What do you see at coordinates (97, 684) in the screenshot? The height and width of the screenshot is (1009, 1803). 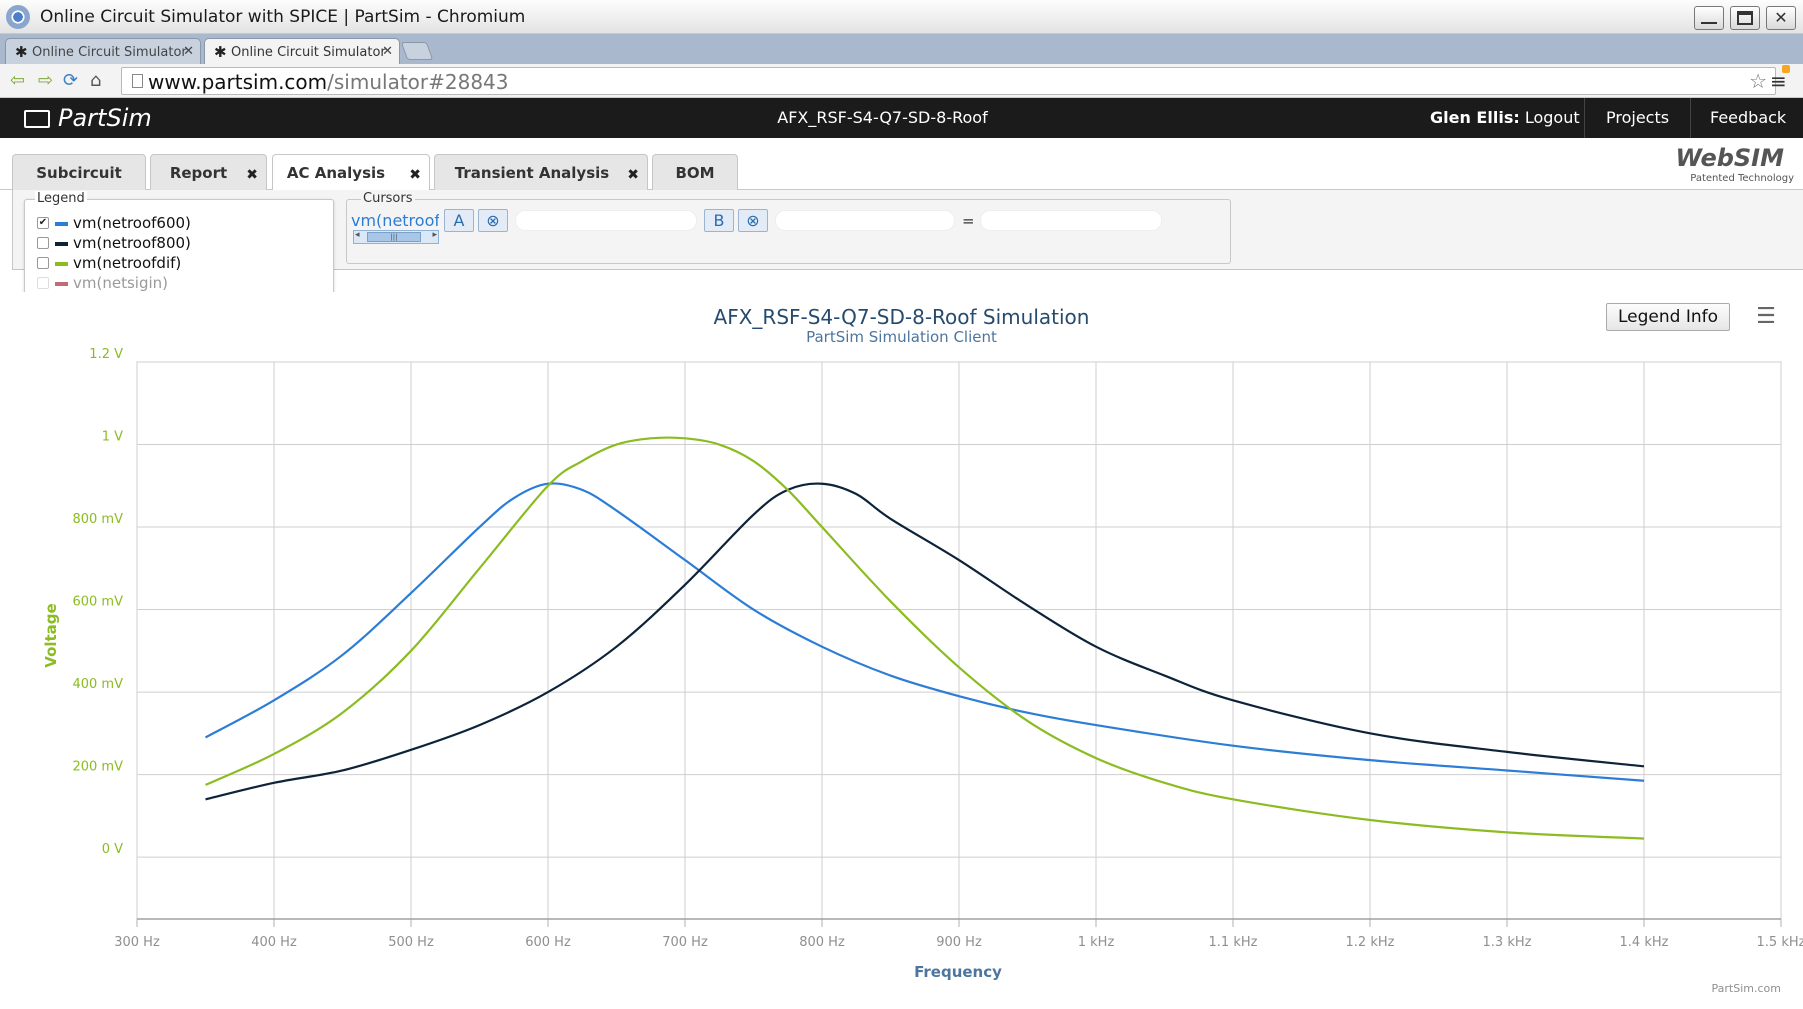 I see `y-tick-label: 400 mV` at bounding box center [97, 684].